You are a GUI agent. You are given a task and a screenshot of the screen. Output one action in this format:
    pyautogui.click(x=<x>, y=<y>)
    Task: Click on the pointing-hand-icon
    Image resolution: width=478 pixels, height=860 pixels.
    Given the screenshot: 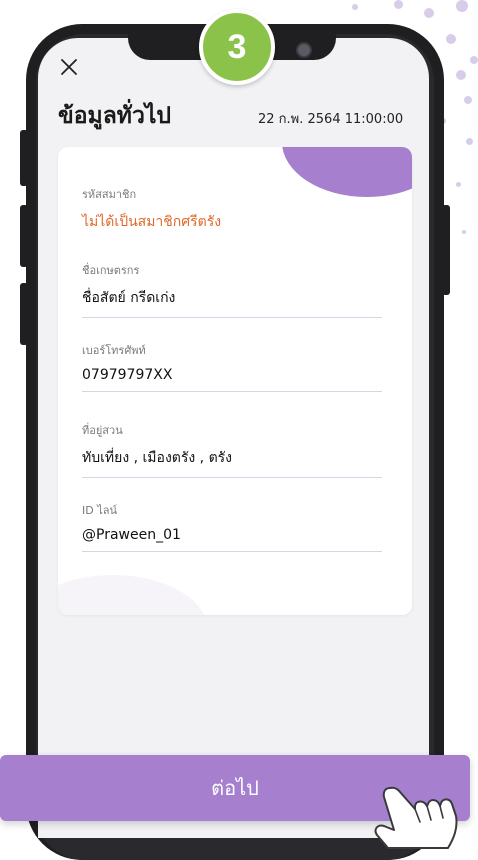 What is the action you would take?
    pyautogui.click(x=416, y=817)
    